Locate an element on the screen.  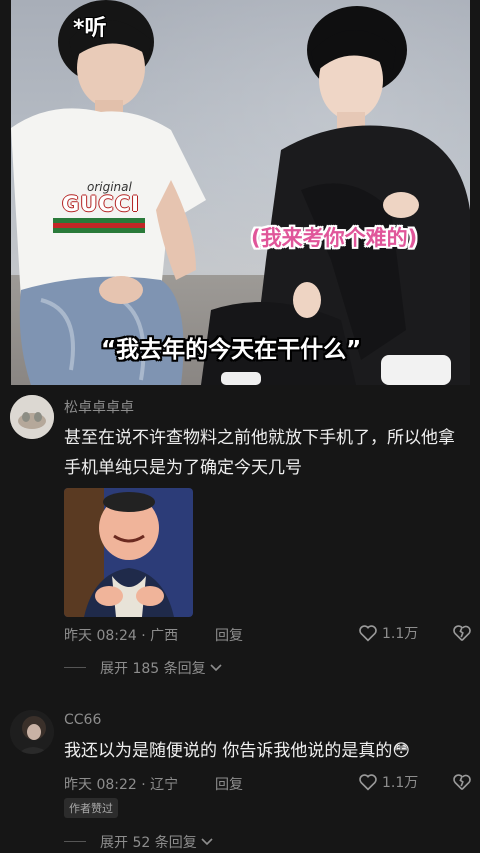
expand-replies-button: 展开 52 条回复 is located at coordinates (156, 842).